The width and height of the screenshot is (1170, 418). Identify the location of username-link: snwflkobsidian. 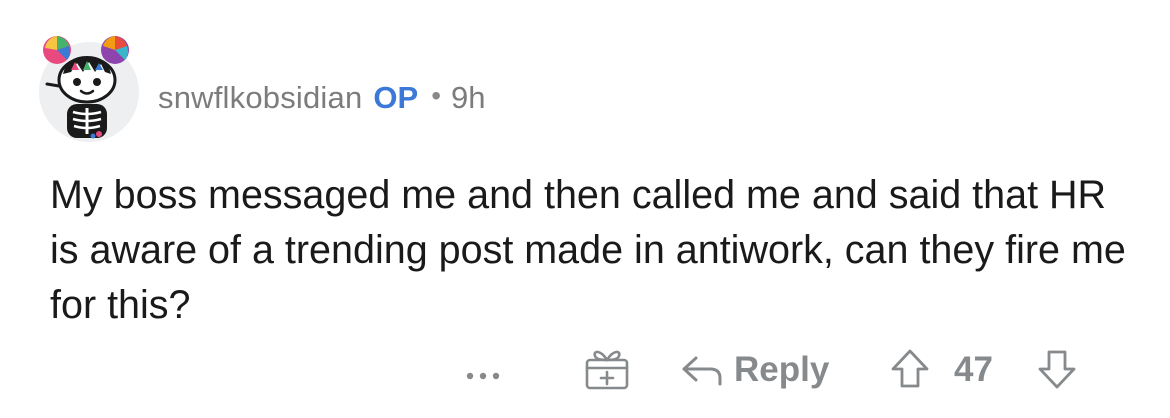
(260, 98).